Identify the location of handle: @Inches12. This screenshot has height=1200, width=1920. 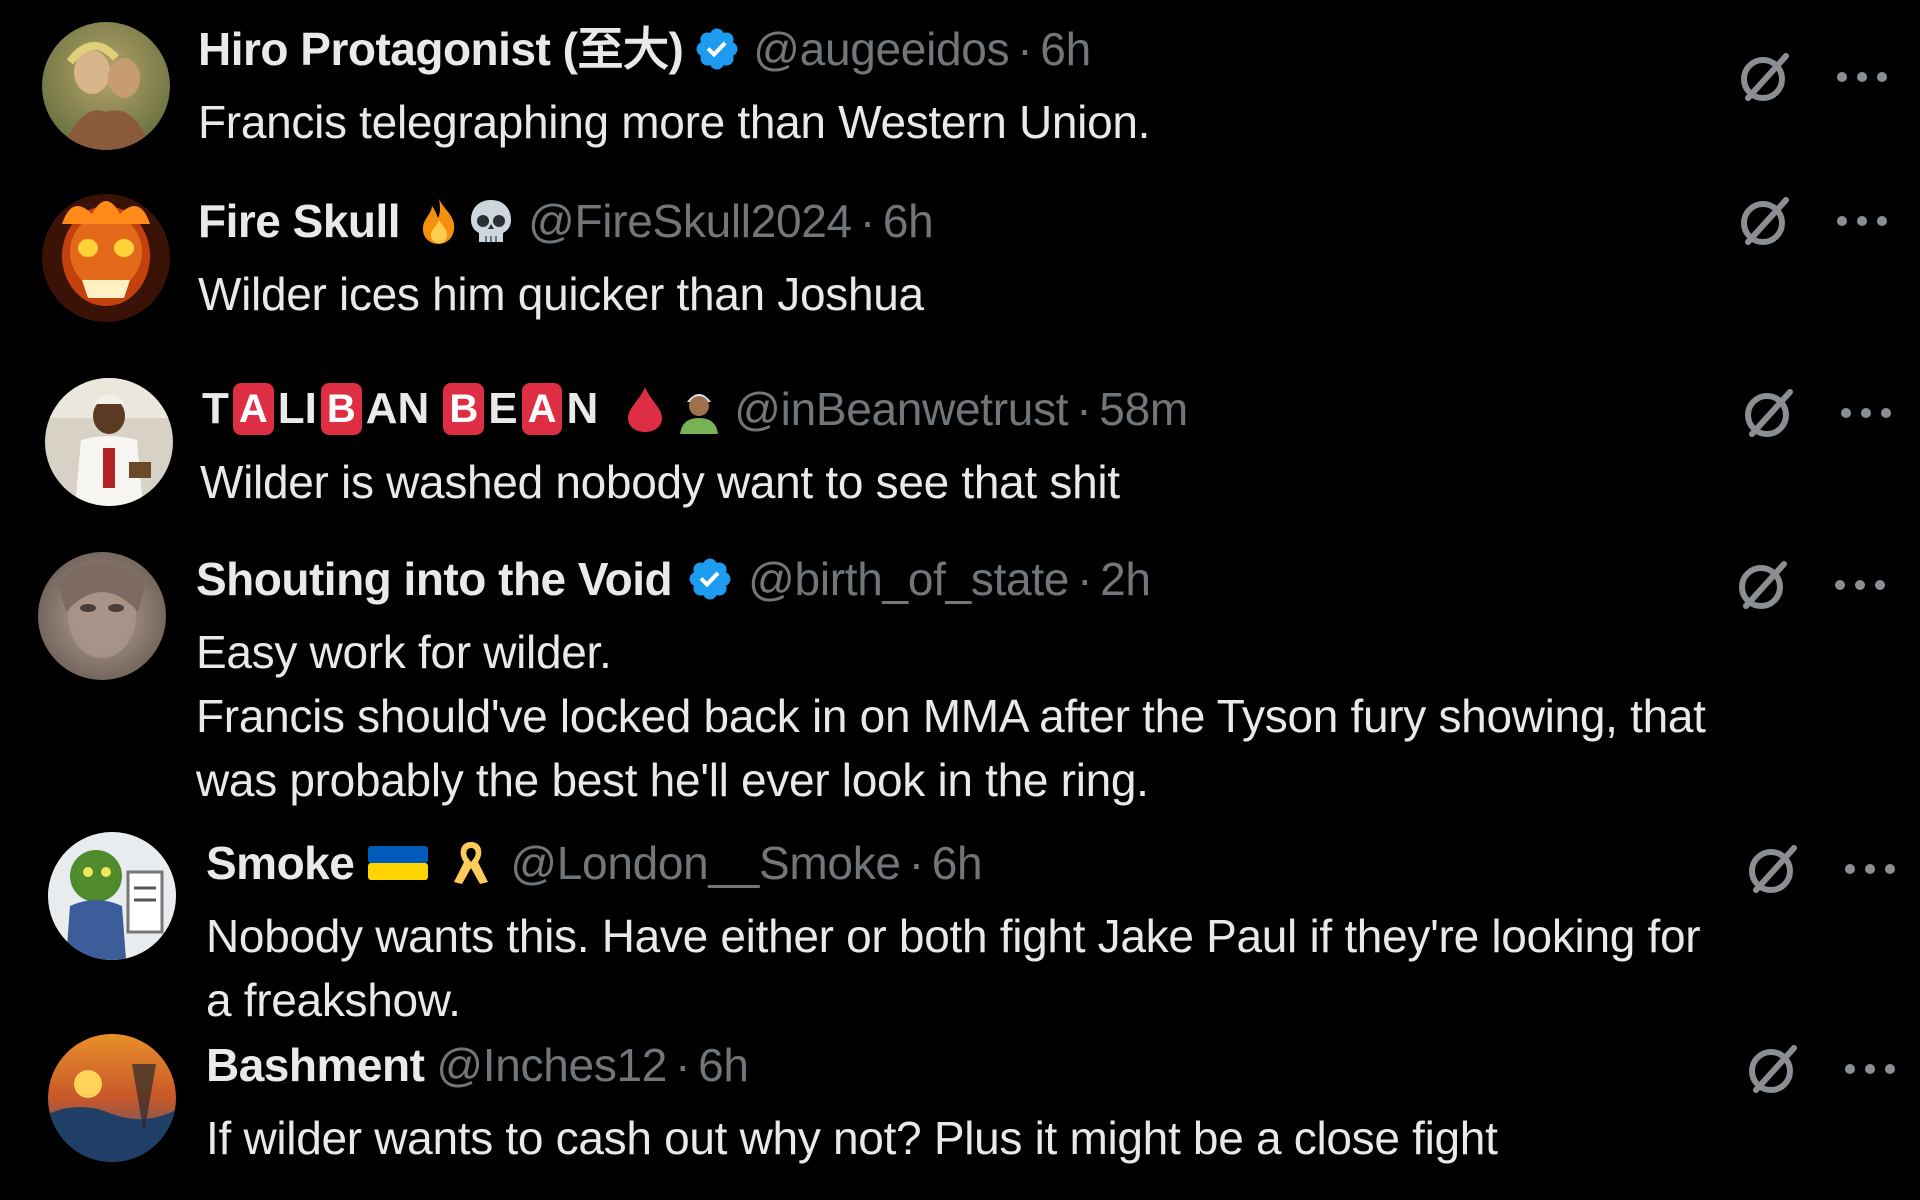
(551, 1065).